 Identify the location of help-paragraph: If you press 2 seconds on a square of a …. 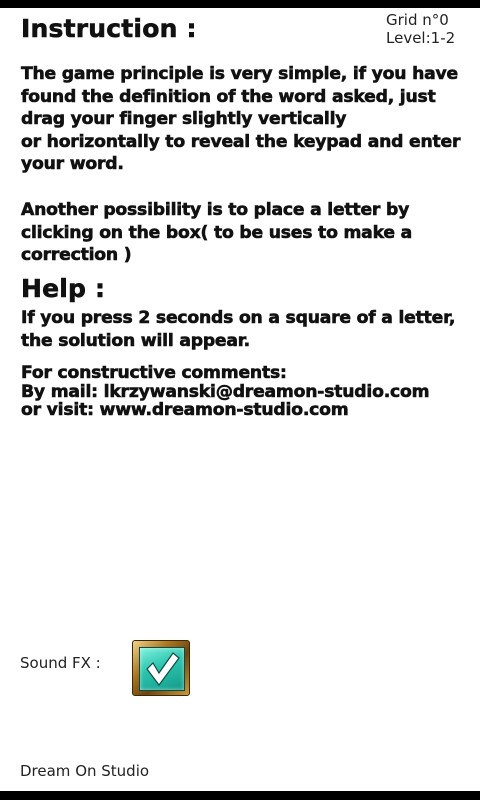
(241, 329).